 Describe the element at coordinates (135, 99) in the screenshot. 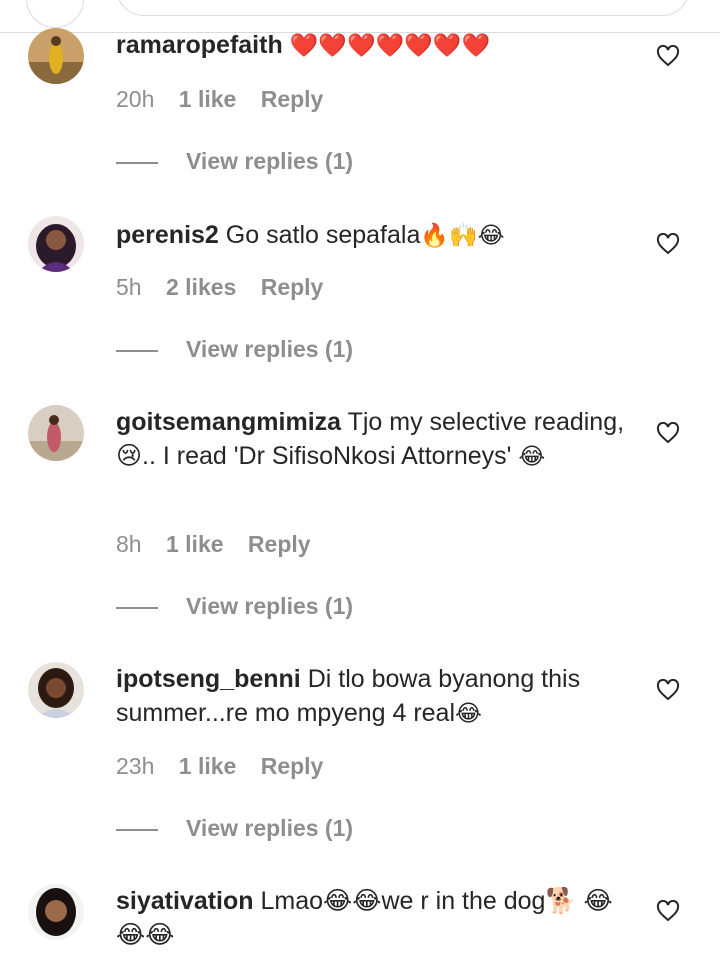

I see `comment-time: 20h` at that location.